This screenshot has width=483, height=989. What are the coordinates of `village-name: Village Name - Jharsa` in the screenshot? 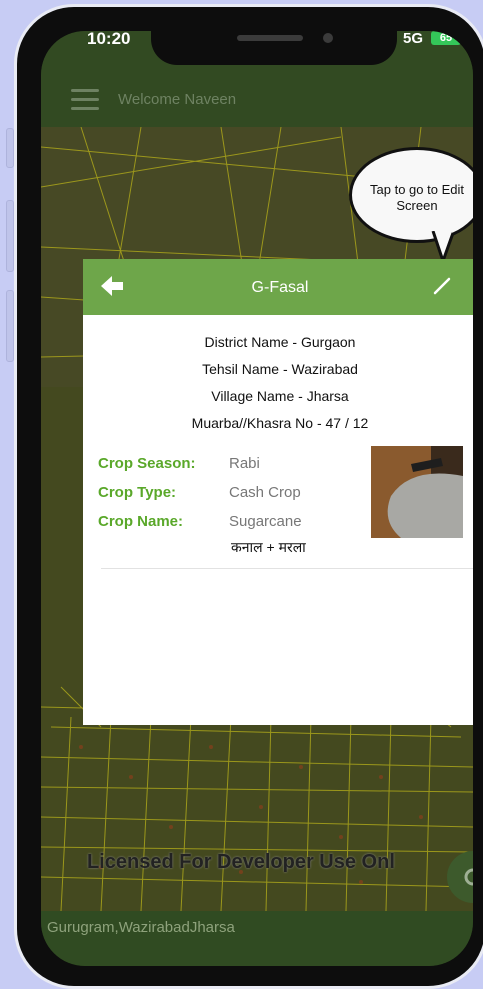 It's located at (280, 396).